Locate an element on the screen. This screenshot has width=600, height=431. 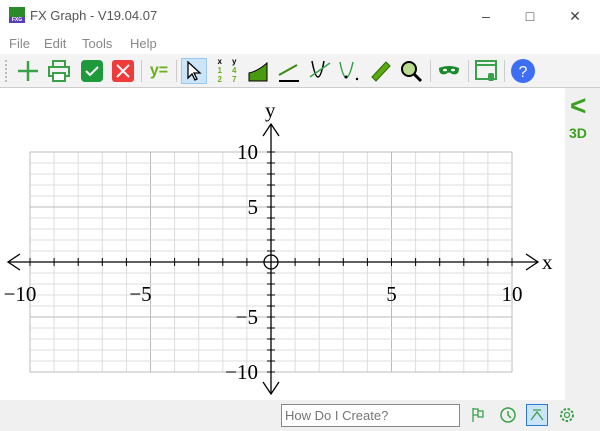
cursor-arrow-icon is located at coordinates (194, 70).